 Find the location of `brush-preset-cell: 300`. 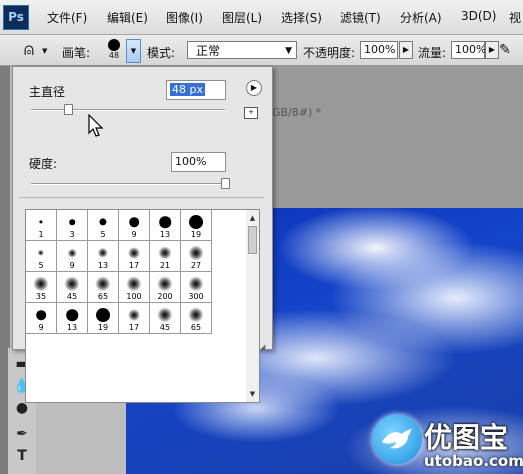

brush-preset-cell: 300 is located at coordinates (196, 287).